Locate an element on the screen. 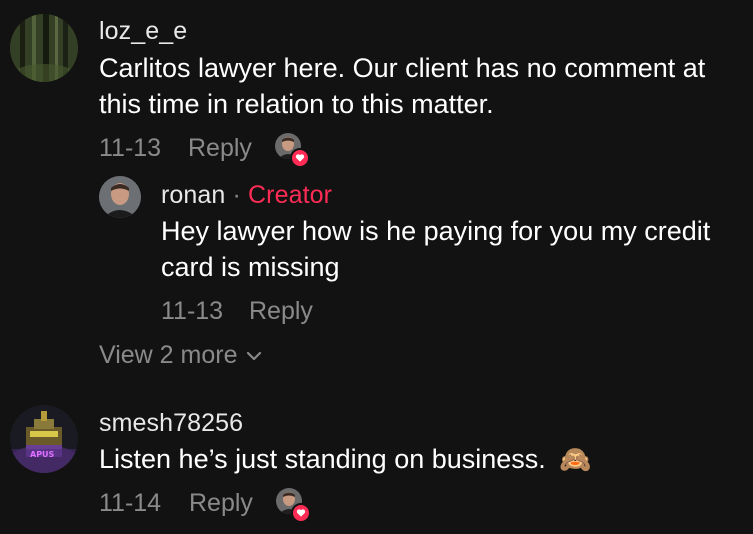 This screenshot has width=753, height=534. comment-date: 11-14 is located at coordinates (130, 503).